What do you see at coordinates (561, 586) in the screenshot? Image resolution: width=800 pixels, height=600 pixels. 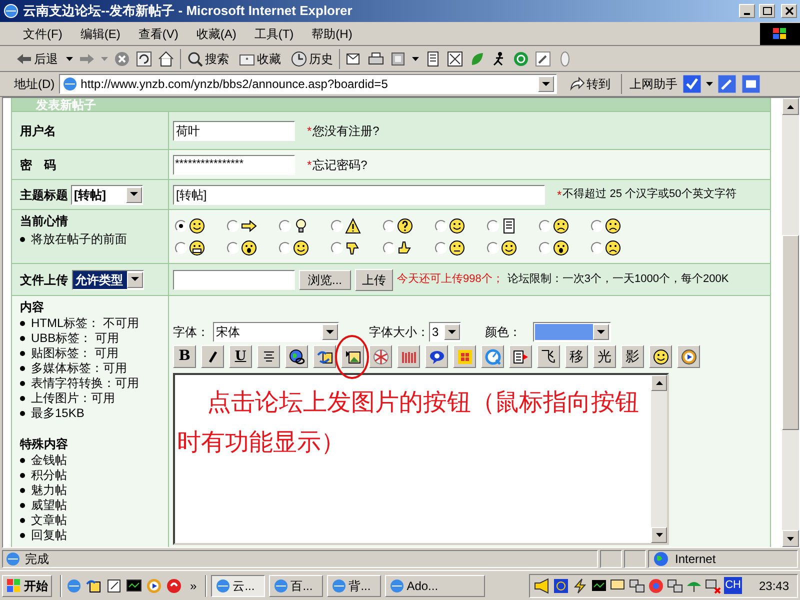 I see `radar-icon` at bounding box center [561, 586].